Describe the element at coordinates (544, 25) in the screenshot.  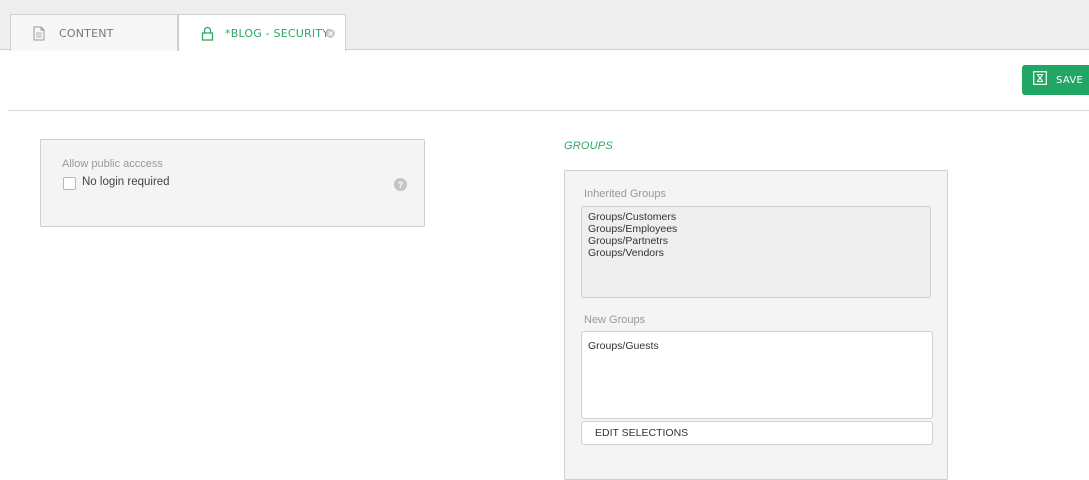
I see `tab-bar: CONTENT *BLOG - SECURITY` at that location.